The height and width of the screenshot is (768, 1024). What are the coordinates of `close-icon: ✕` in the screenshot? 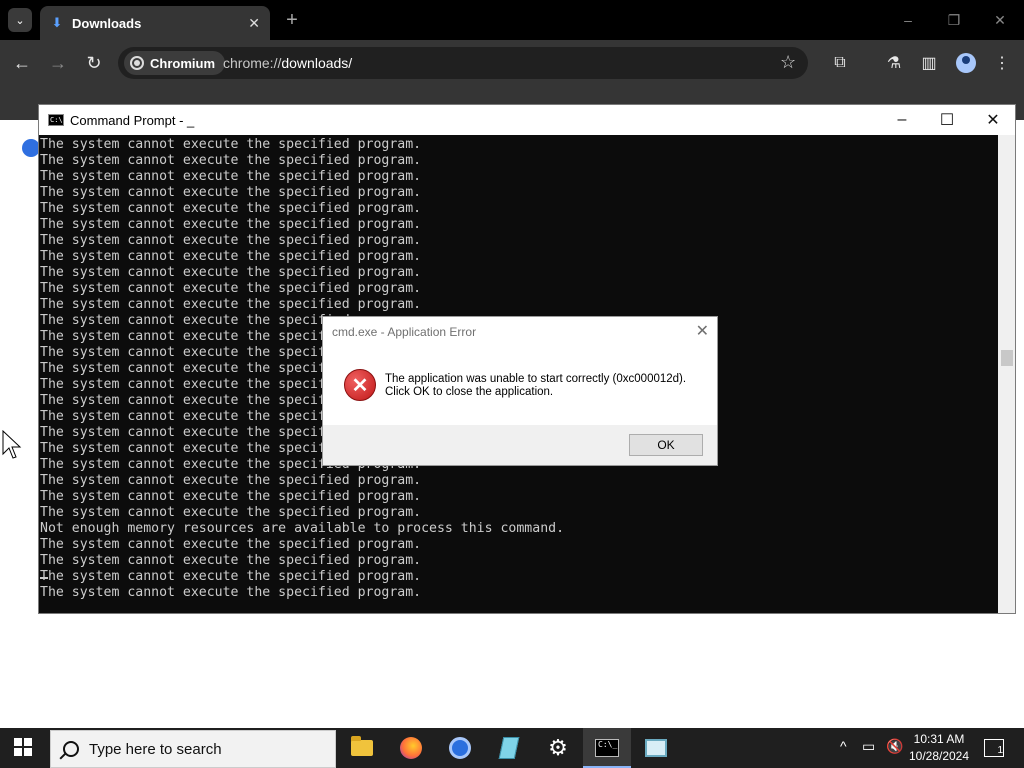 It's located at (1000, 20).